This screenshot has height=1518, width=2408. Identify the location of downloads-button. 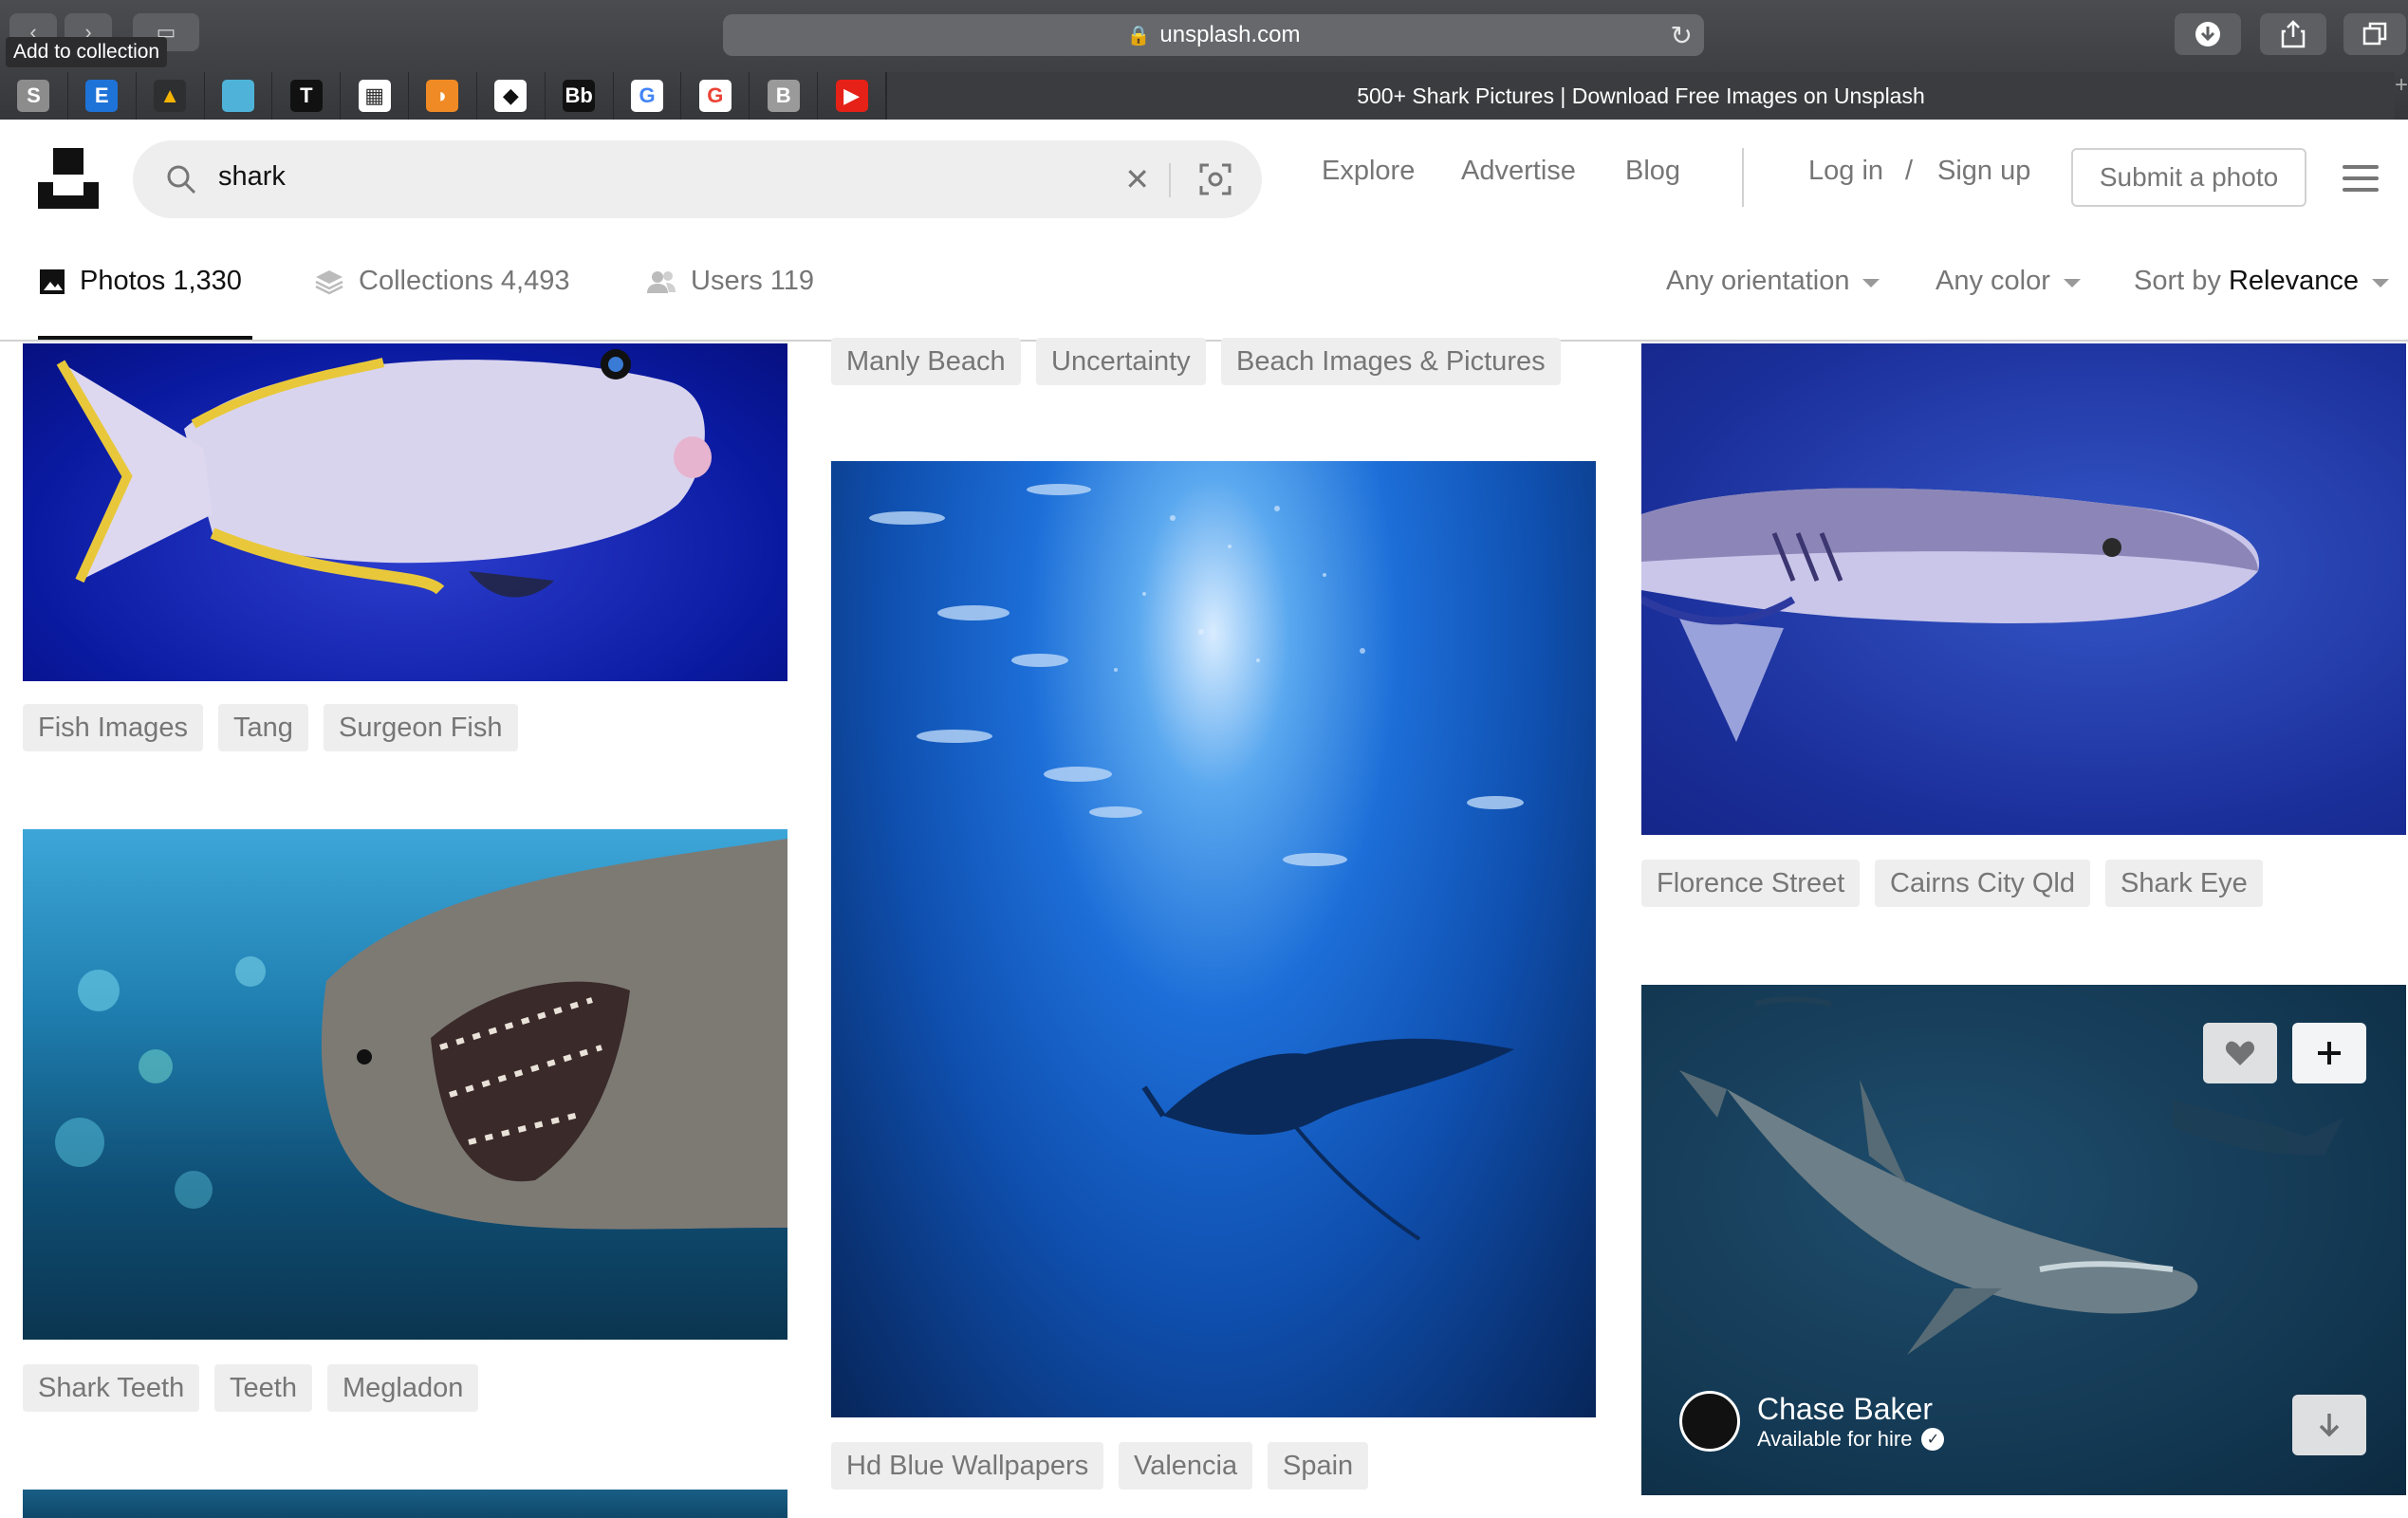
(2208, 34).